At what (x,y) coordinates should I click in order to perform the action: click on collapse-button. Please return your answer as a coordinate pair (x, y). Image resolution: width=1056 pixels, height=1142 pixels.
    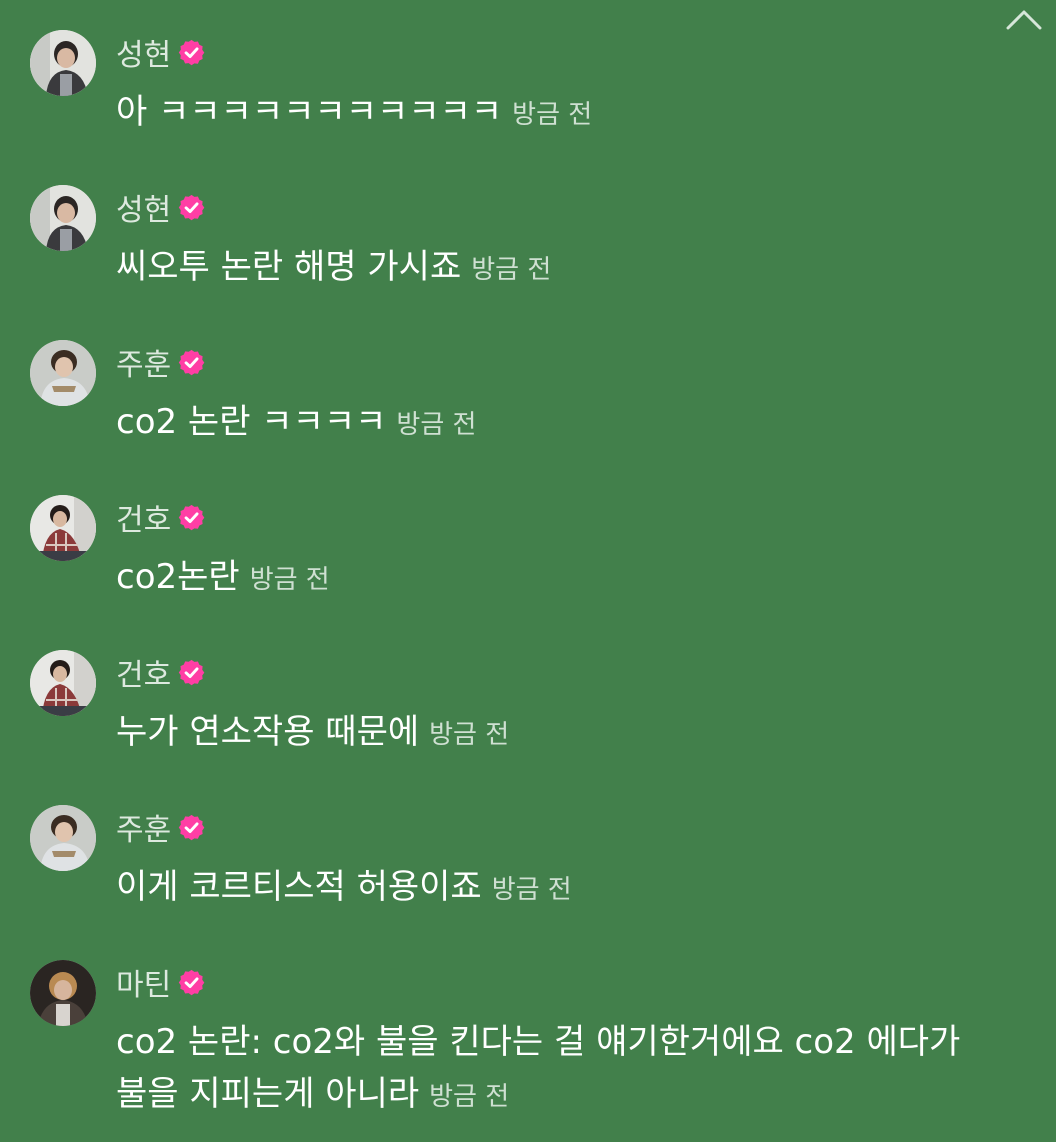
    Looking at the image, I should click on (1024, 20).